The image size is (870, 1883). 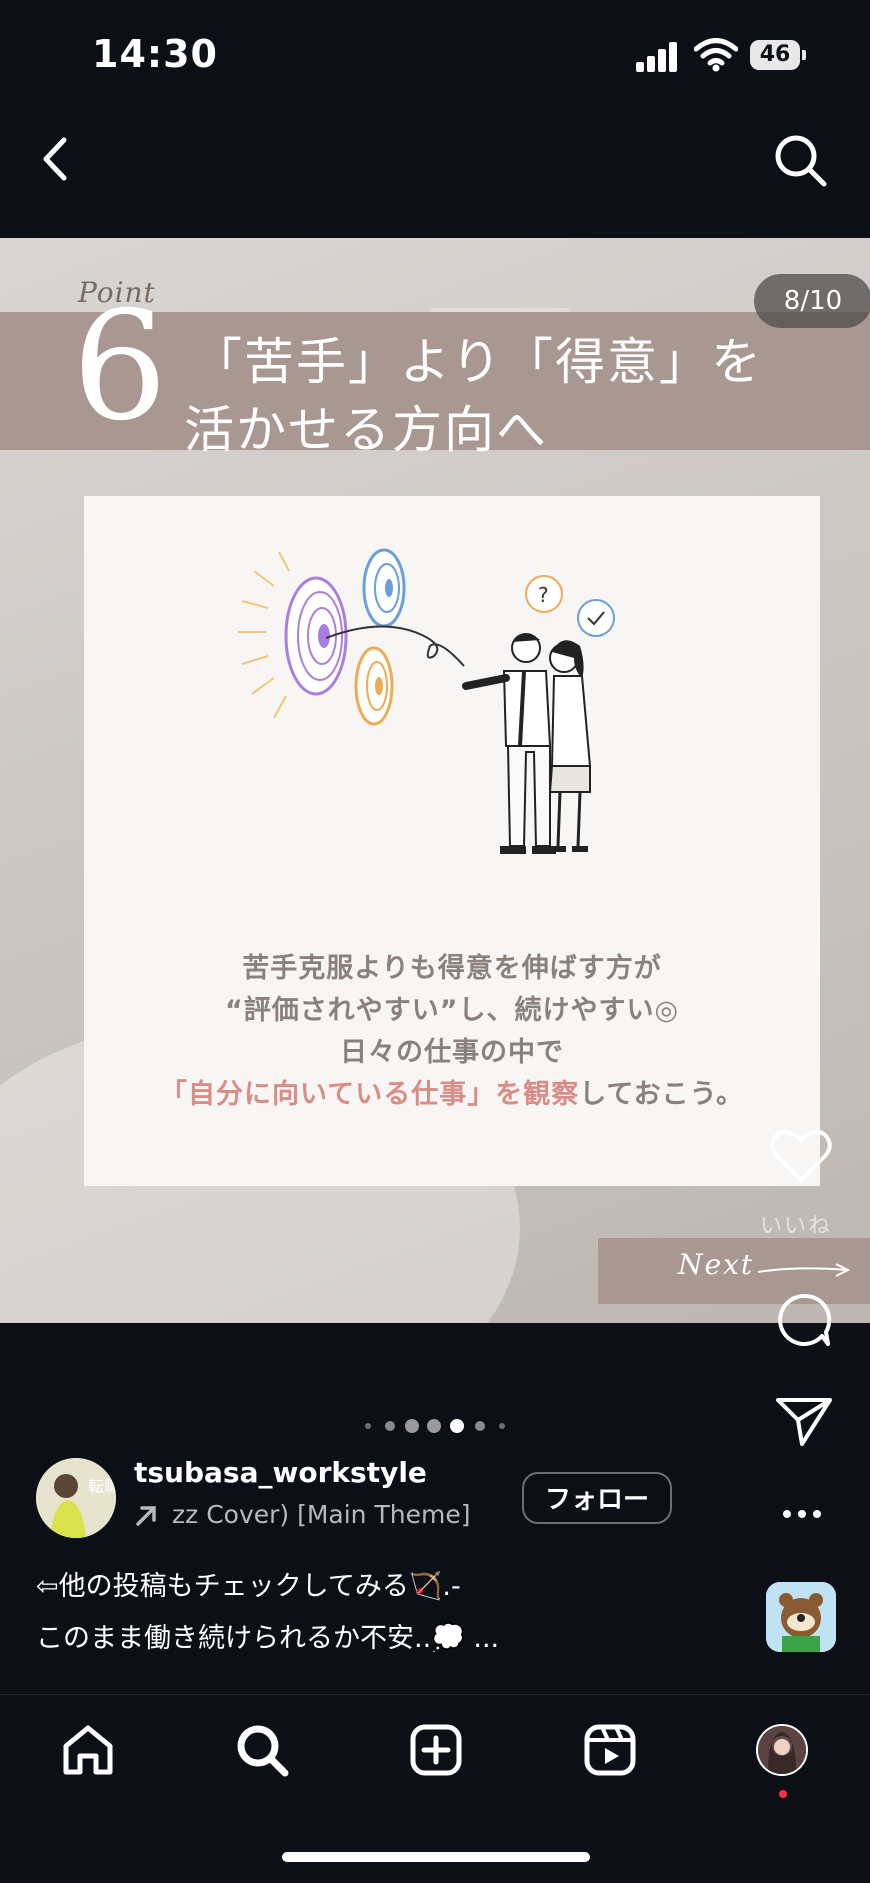 I want to click on heart-icon, so click(x=801, y=1156).